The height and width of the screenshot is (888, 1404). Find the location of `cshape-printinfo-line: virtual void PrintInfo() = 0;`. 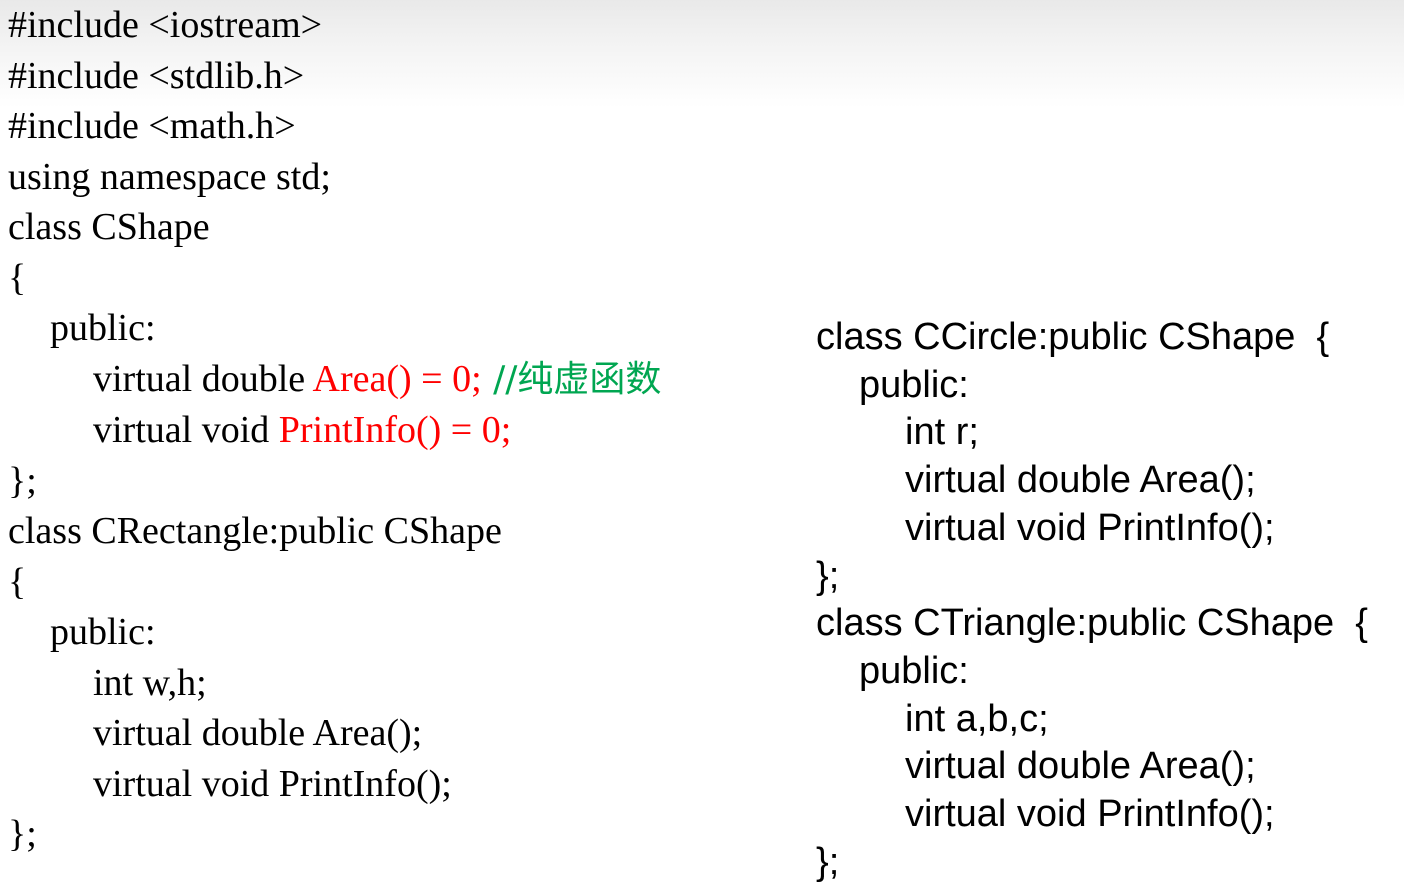

cshape-printinfo-line: virtual void PrintInfo() = 0; is located at coordinates (334, 430).